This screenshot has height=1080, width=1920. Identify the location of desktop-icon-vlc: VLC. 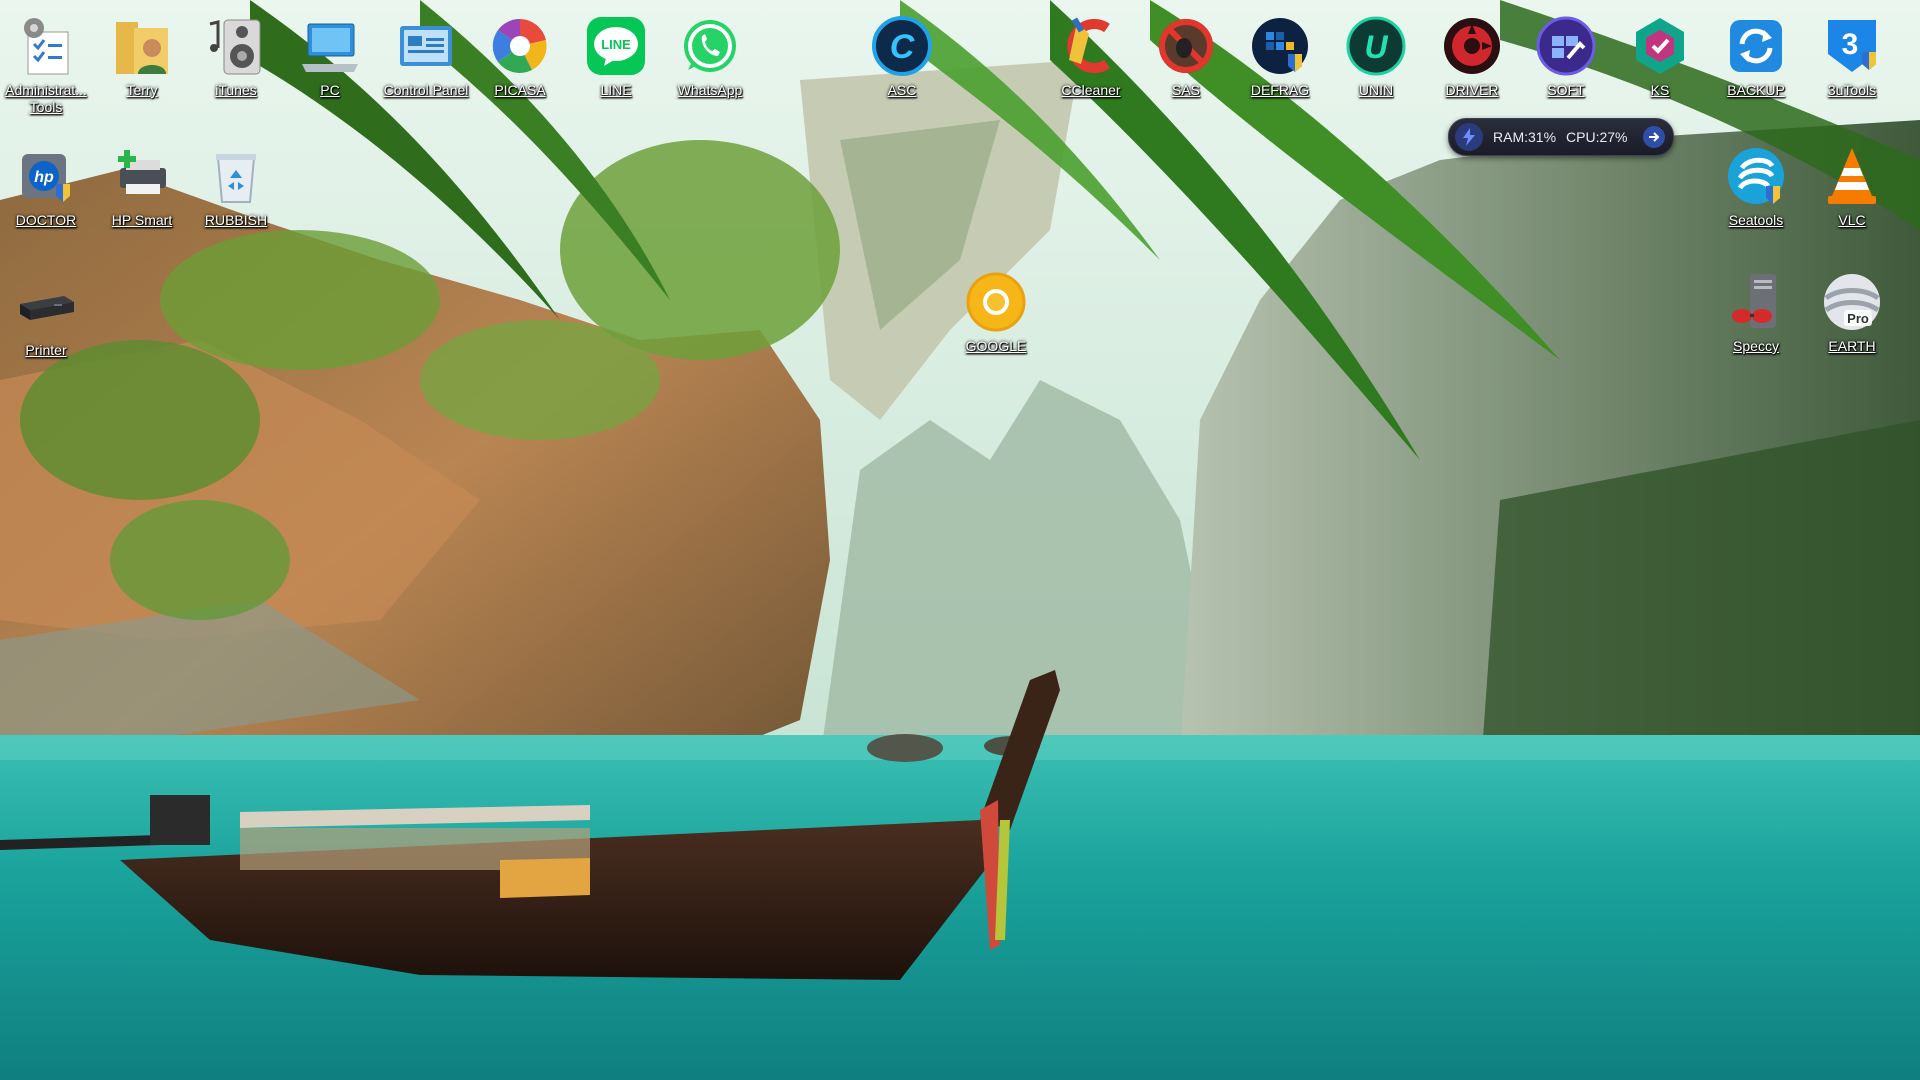
(1852, 199).